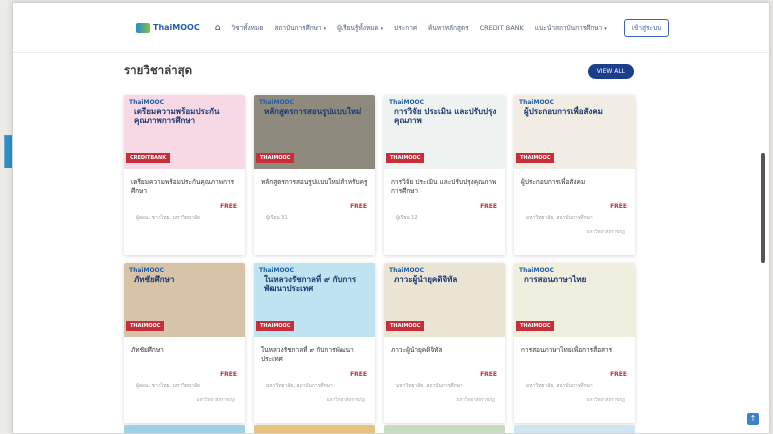 The image size is (773, 434). What do you see at coordinates (610, 71) in the screenshot?
I see `view-all-button: VIEW ALL` at bounding box center [610, 71].